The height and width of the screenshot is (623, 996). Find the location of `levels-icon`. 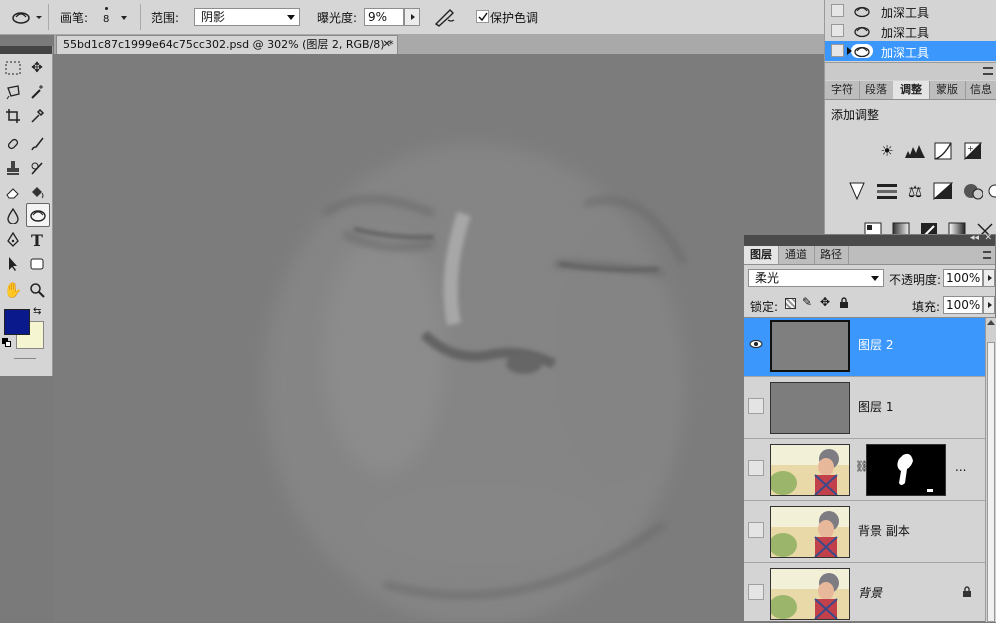

levels-icon is located at coordinates (915, 151).